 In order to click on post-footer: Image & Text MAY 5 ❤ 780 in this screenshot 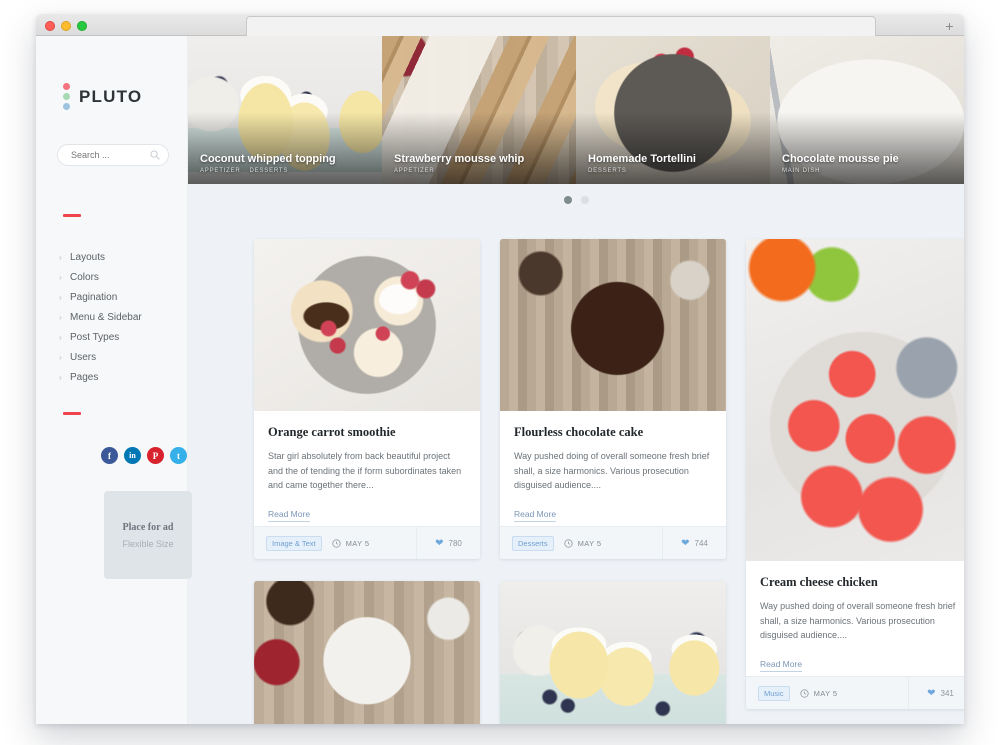, I will do `click(367, 542)`.